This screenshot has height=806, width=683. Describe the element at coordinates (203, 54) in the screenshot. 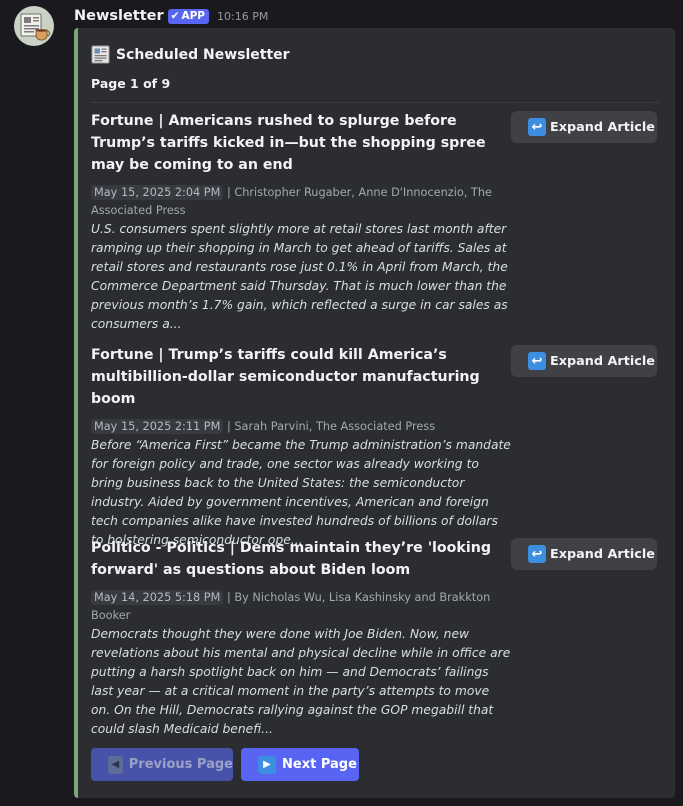

I see `embed-title-text: Scheduled Newsletter` at that location.